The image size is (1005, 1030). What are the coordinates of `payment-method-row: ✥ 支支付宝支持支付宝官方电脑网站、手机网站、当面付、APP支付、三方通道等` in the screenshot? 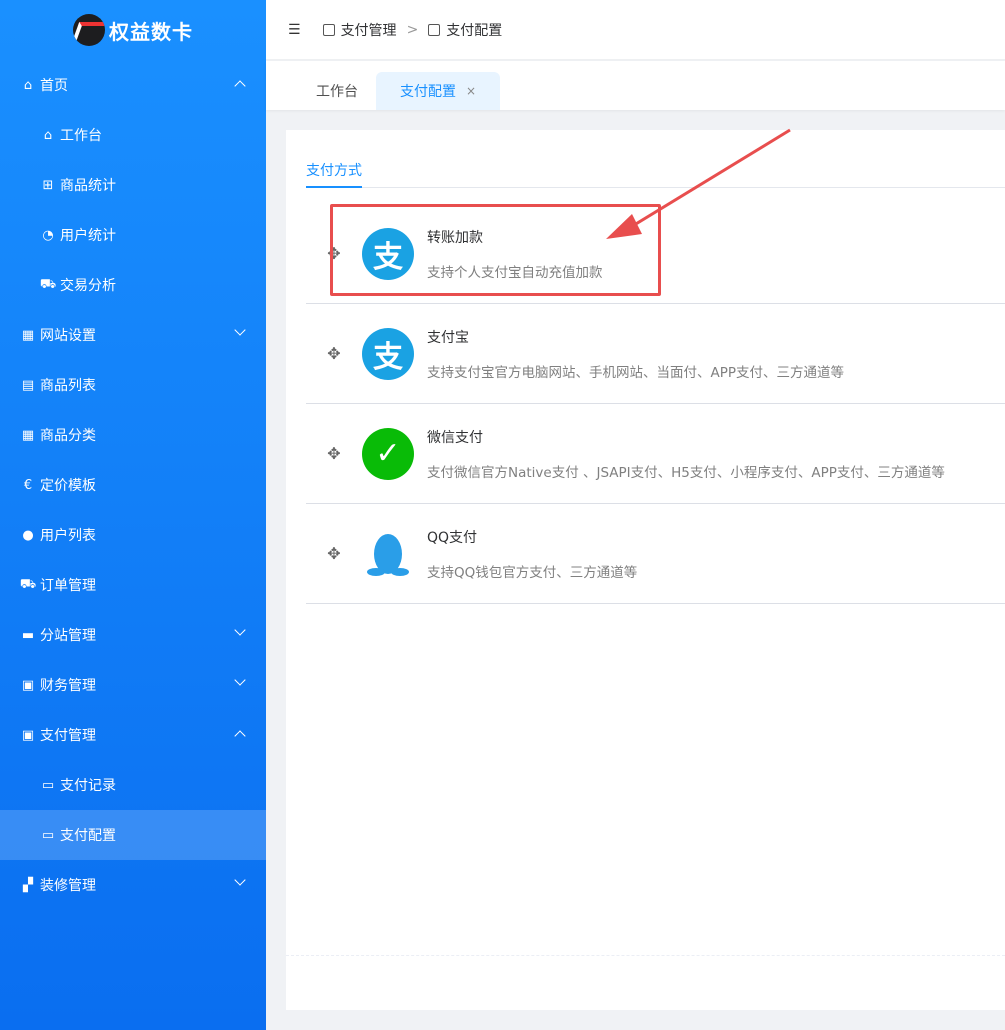 It's located at (655, 354).